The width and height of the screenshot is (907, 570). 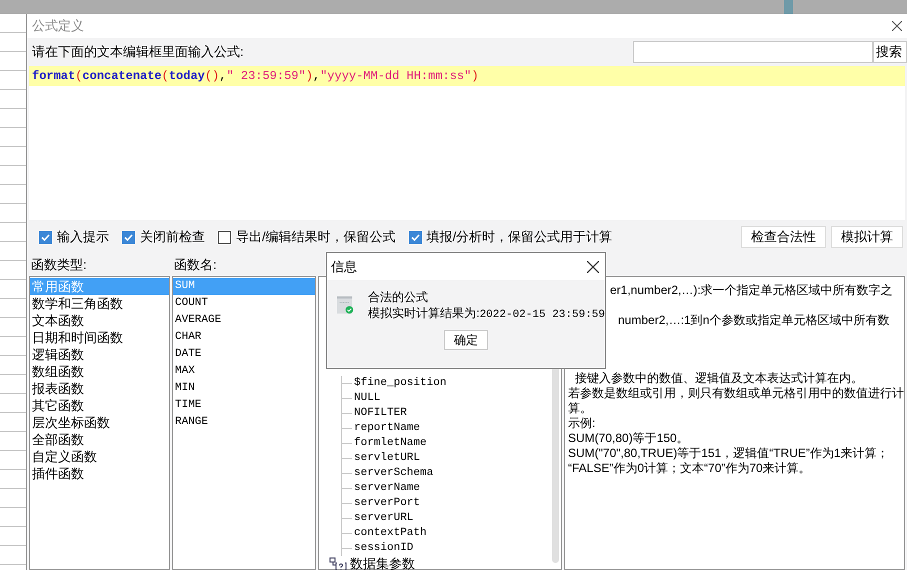 I want to click on tree-item: formletName, so click(x=390, y=443).